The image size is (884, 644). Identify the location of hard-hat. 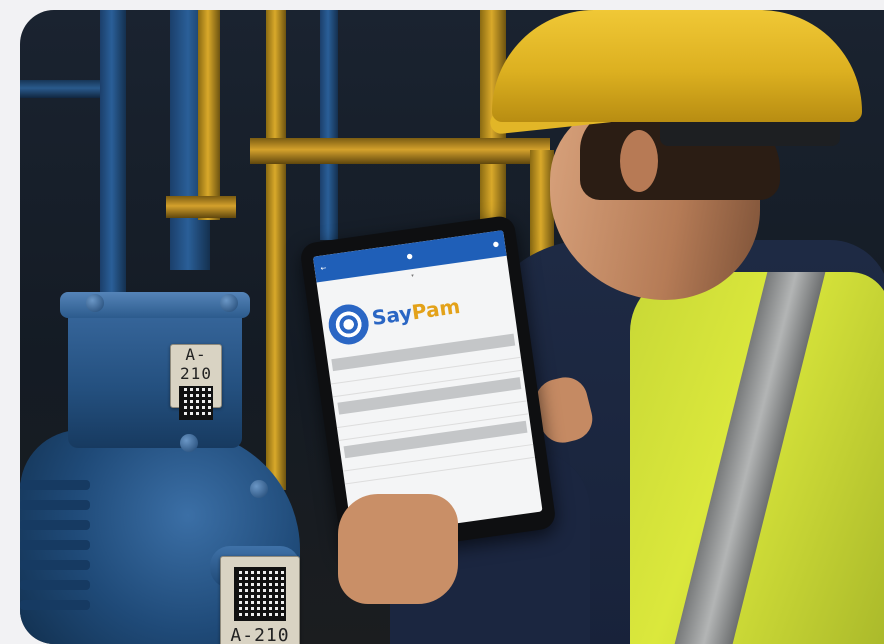
(677, 66).